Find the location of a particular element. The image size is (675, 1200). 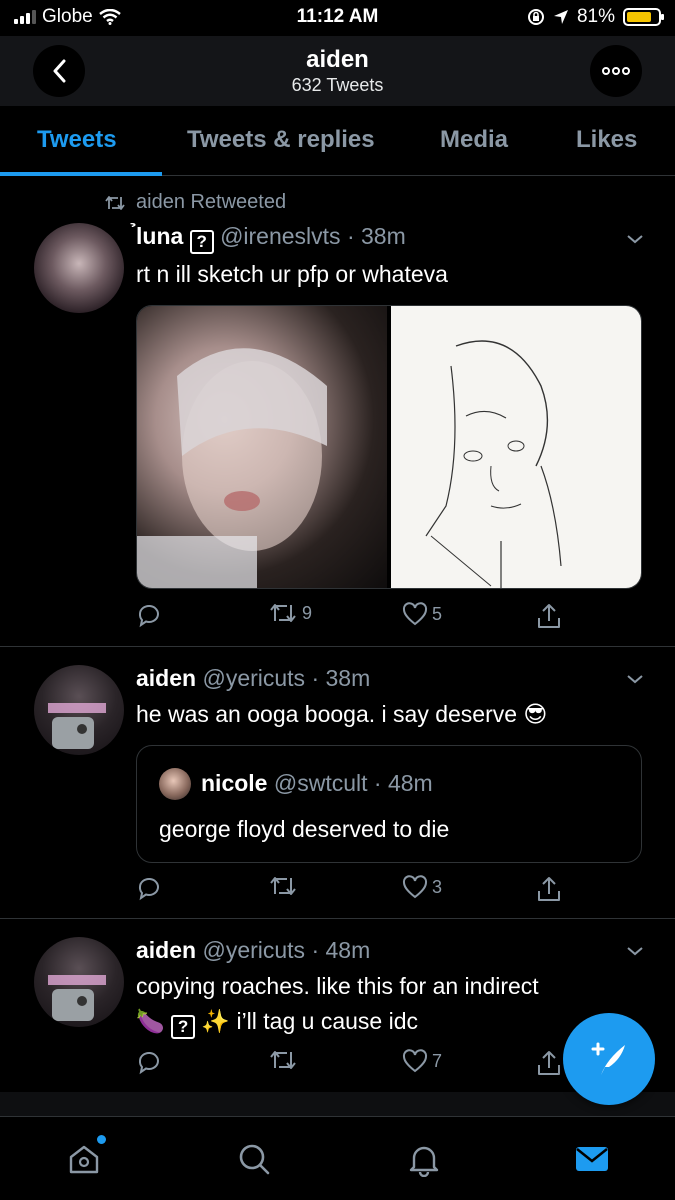

tweet-header: aiden @yericuts · 38m is located at coordinates (253, 678).